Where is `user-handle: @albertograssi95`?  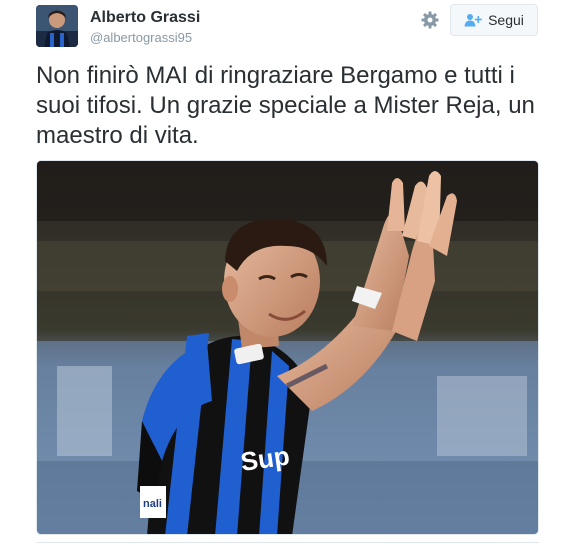
user-handle: @albertograssi95 is located at coordinates (141, 37).